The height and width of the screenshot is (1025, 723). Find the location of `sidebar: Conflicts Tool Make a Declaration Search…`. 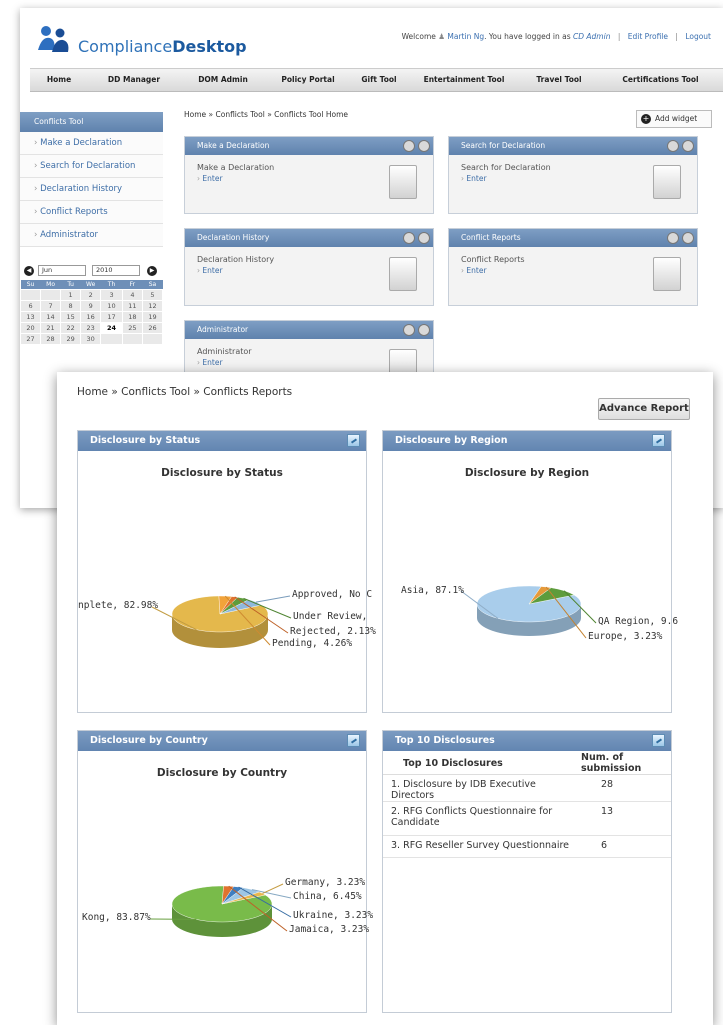

sidebar: Conflicts Tool Make a Declaration Search… is located at coordinates (91, 179).